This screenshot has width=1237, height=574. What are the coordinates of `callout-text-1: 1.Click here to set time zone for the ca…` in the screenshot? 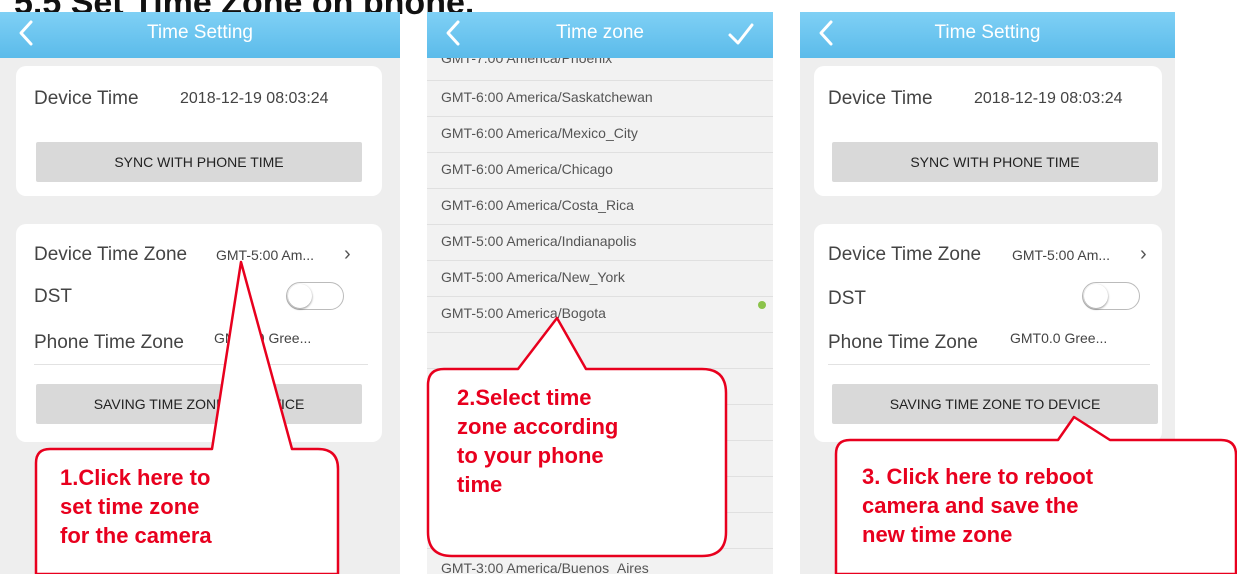 It's located at (136, 506).